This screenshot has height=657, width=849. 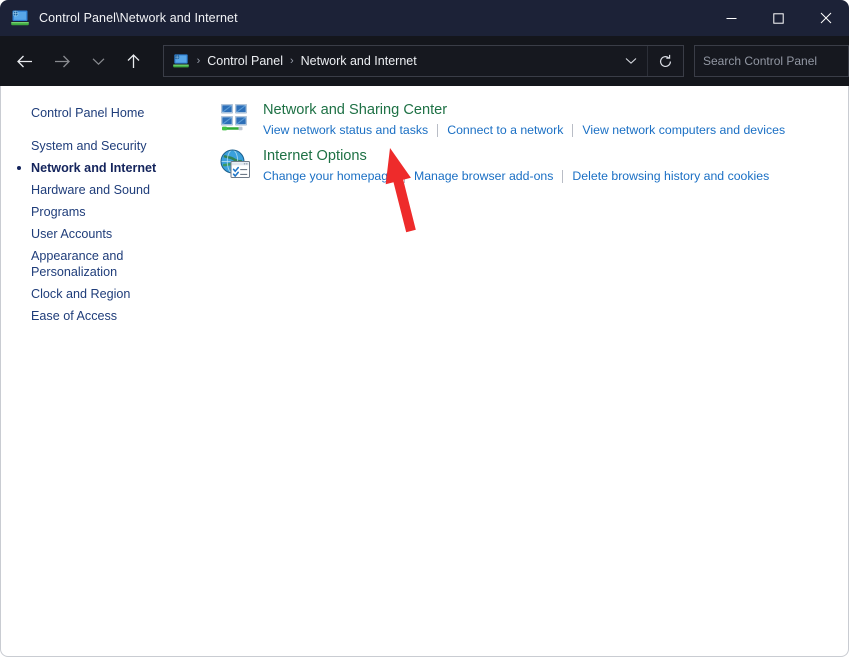 What do you see at coordinates (345, 130) in the screenshot?
I see `link-view-network-status-and-tasks: View network status and tasks` at bounding box center [345, 130].